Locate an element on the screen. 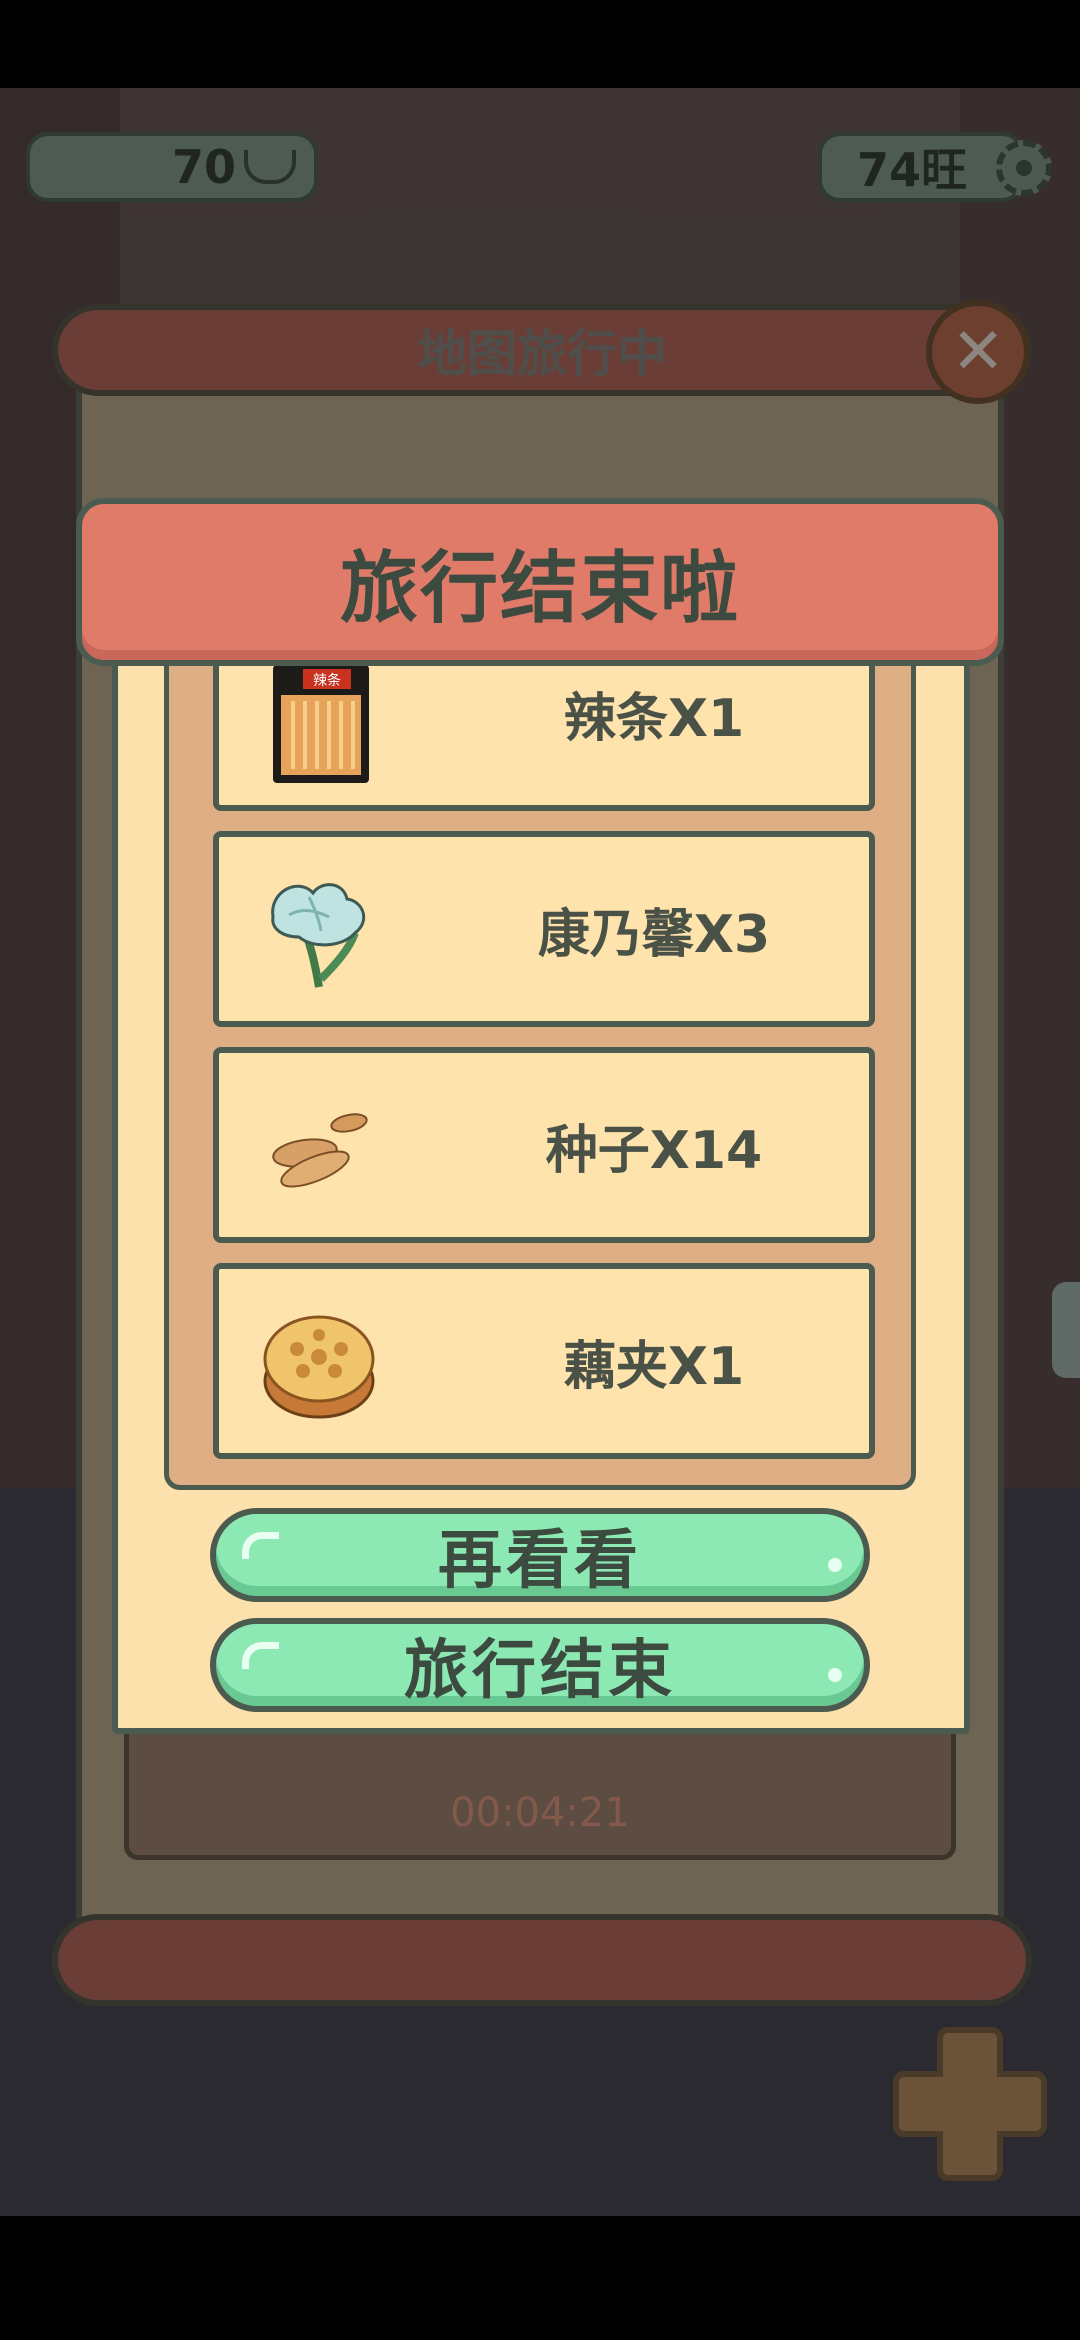 This screenshot has height=2340, width=1080. wang-count: 74旺 is located at coordinates (911, 170).